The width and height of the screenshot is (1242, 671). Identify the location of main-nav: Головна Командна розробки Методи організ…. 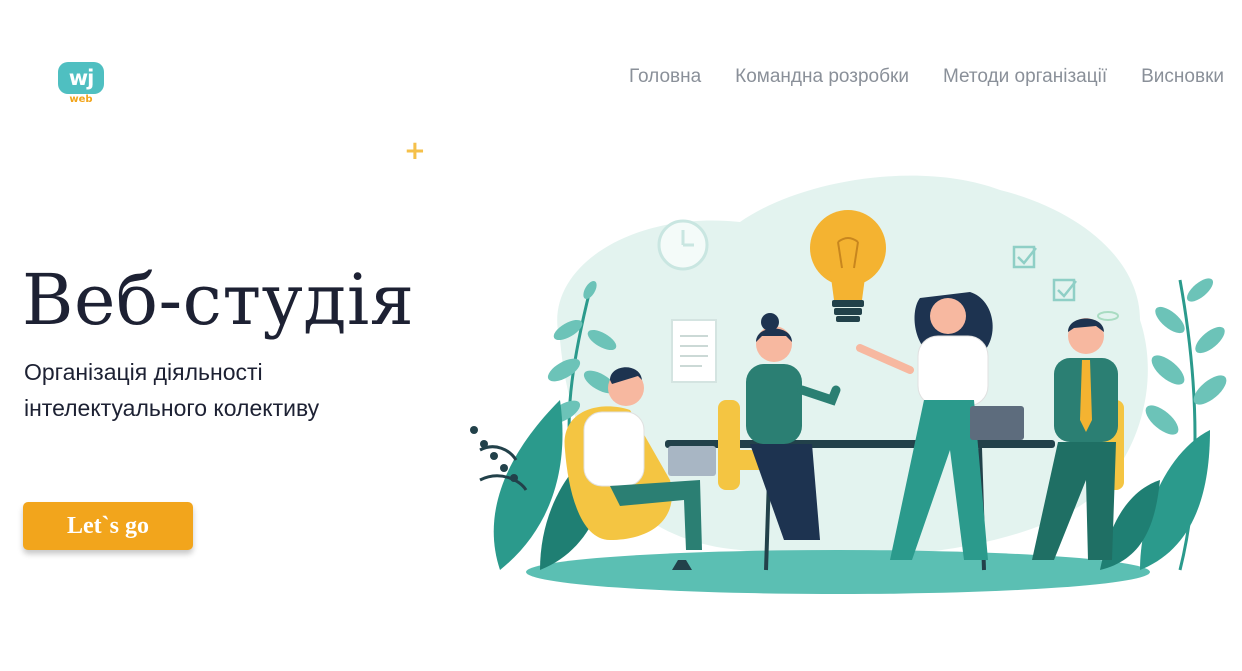
(926, 77).